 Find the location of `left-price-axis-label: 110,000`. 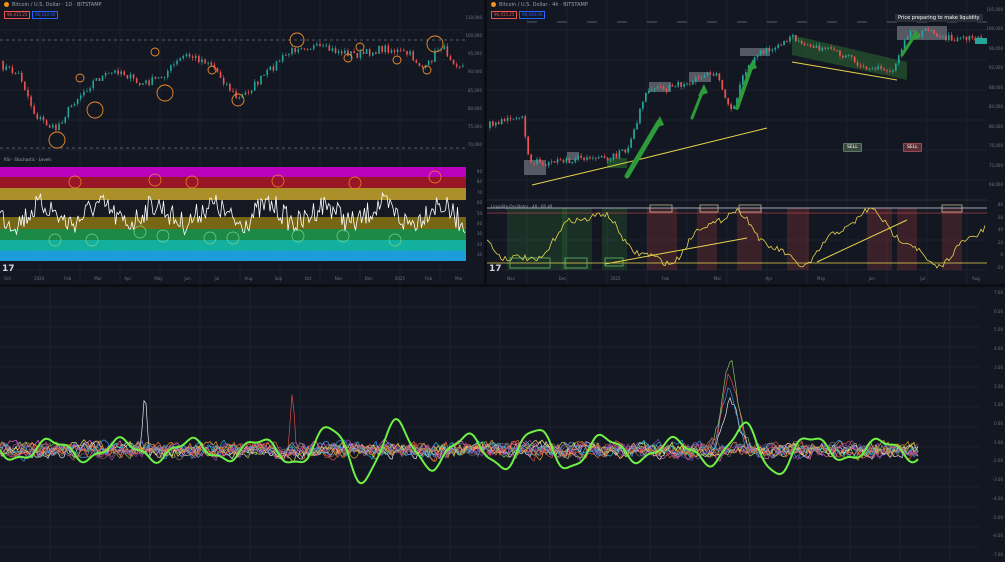

left-price-axis-label: 110,000 is located at coordinates (473, 17).